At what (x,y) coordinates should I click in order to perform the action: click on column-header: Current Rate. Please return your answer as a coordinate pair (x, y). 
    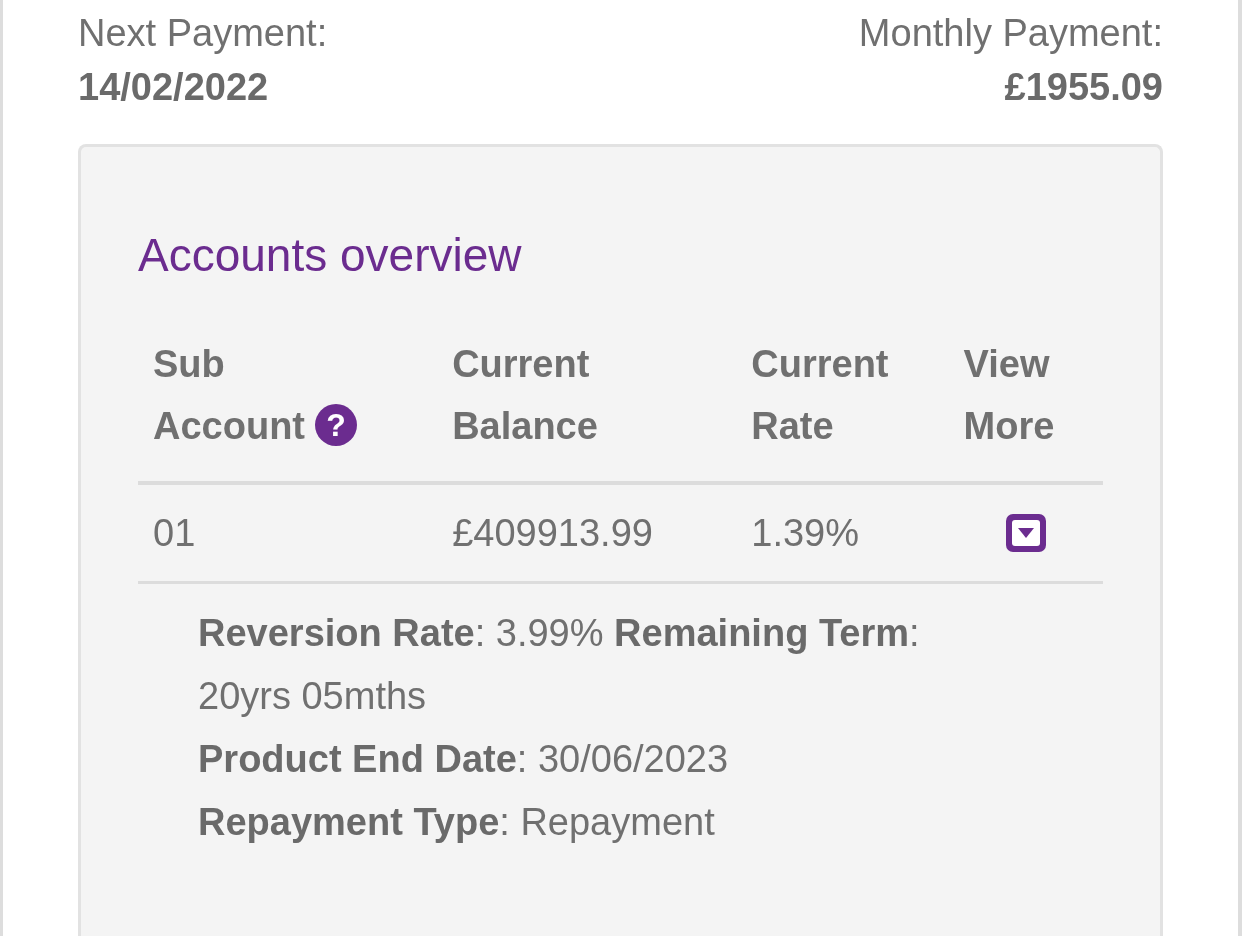
    Looking at the image, I should click on (820, 395).